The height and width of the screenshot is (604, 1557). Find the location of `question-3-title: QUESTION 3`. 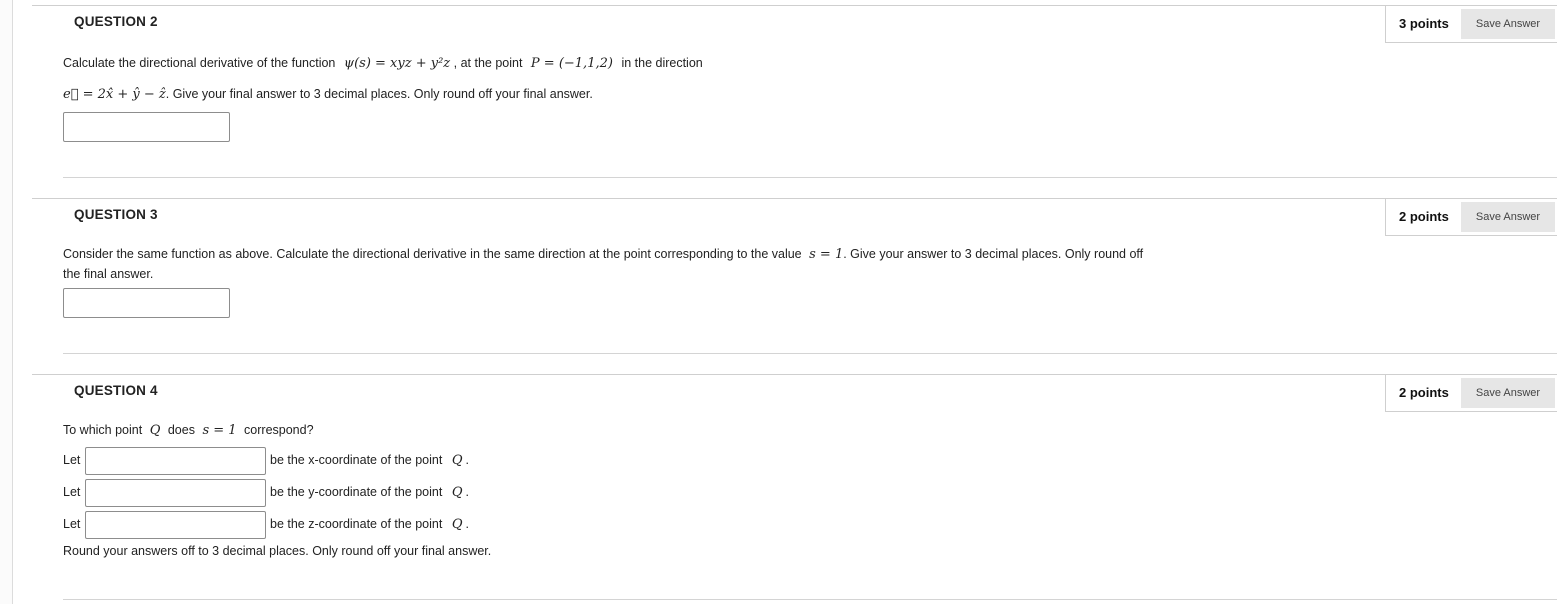

question-3-title: QUESTION 3 is located at coordinates (116, 214).